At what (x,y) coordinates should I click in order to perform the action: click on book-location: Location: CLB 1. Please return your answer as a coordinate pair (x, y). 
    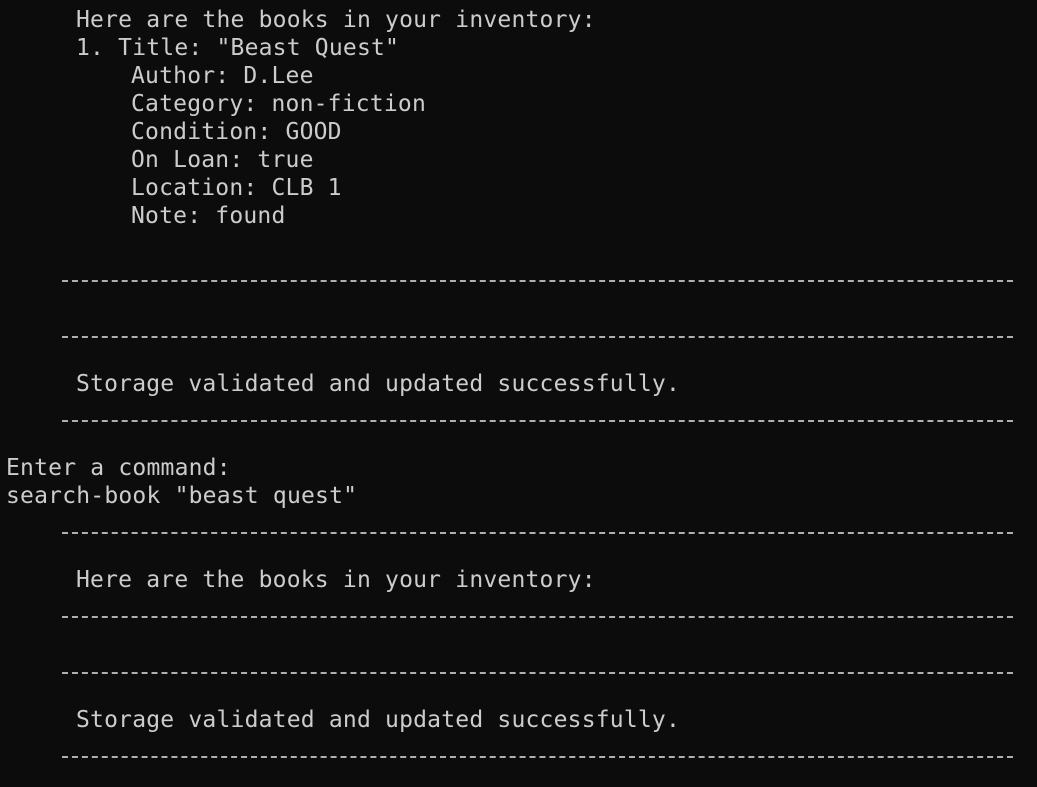
    Looking at the image, I should click on (236, 188).